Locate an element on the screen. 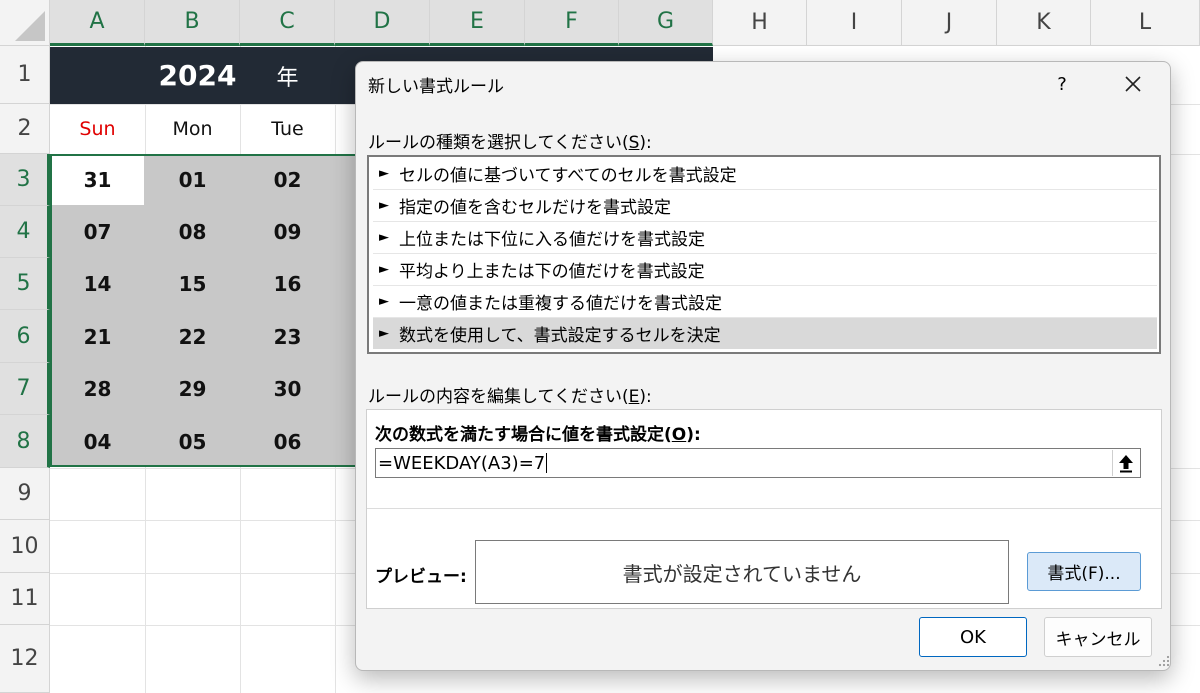 The width and height of the screenshot is (1200, 693). row-header-1: 1 is located at coordinates (25, 75).